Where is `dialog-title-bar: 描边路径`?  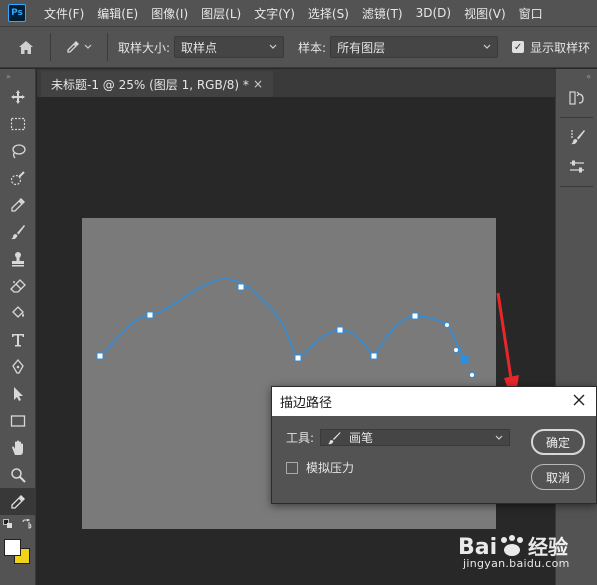
dialog-title-bar: 描边路径 is located at coordinates (434, 401).